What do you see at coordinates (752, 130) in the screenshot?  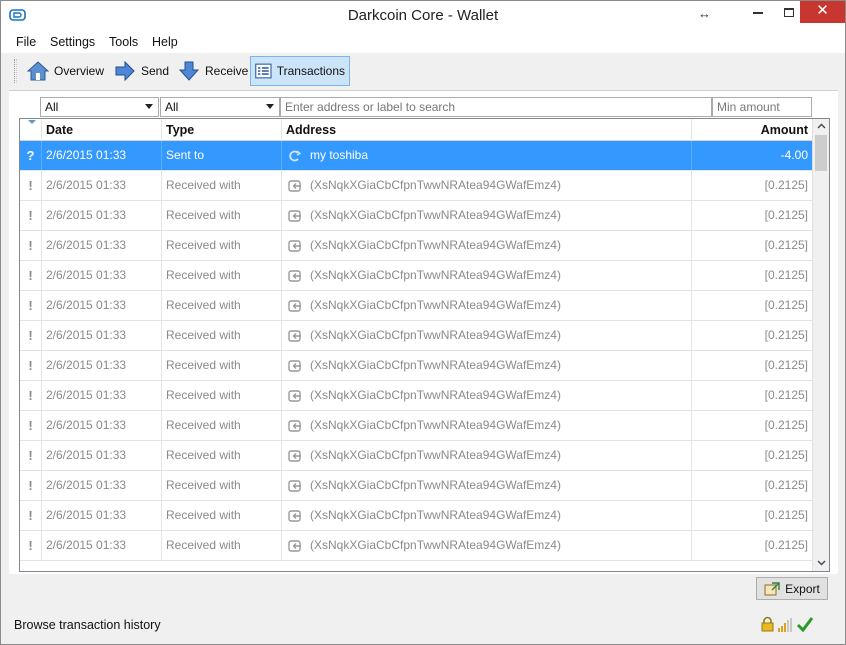 I see `amount-column-header: Amount` at bounding box center [752, 130].